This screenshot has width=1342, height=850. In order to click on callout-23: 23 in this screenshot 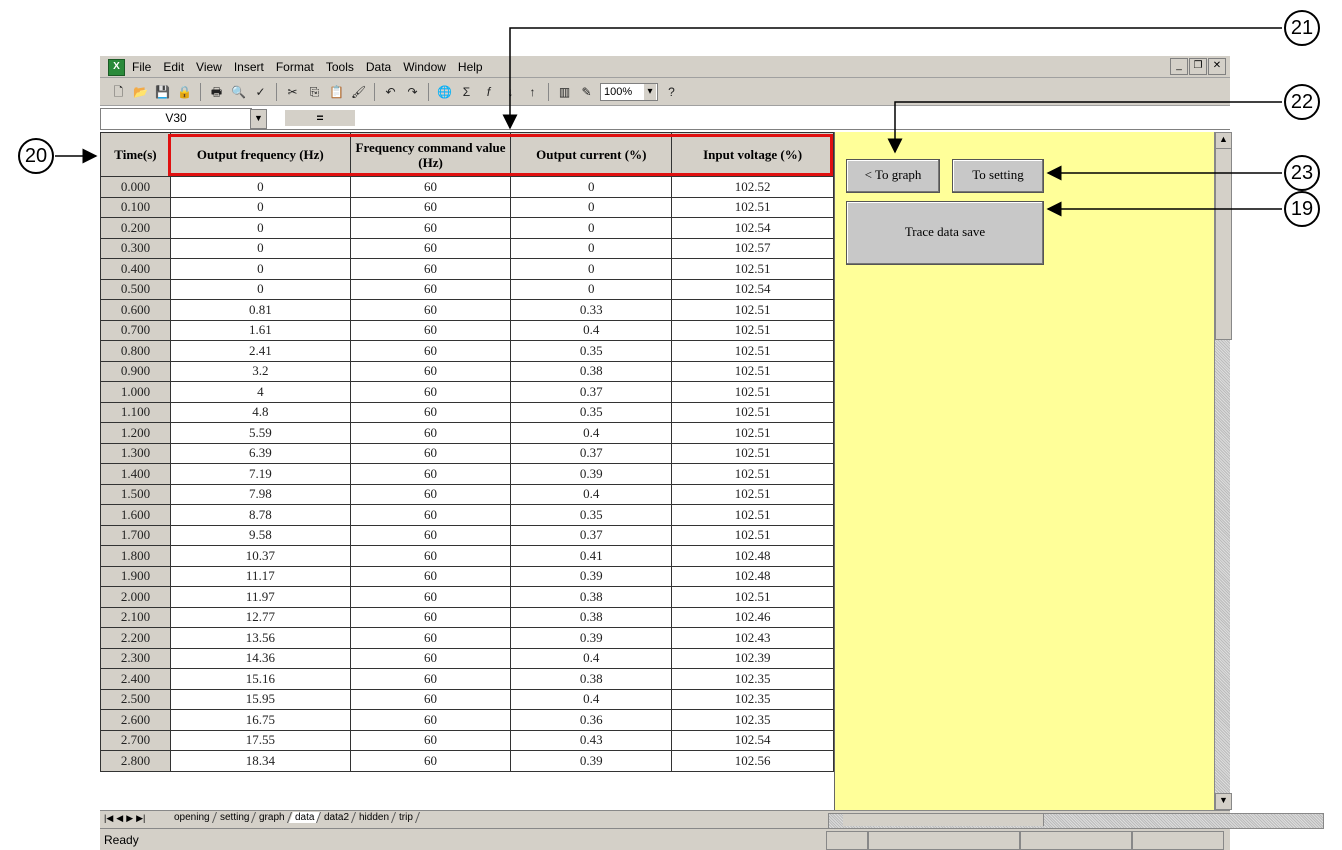, I will do `click(1302, 173)`.